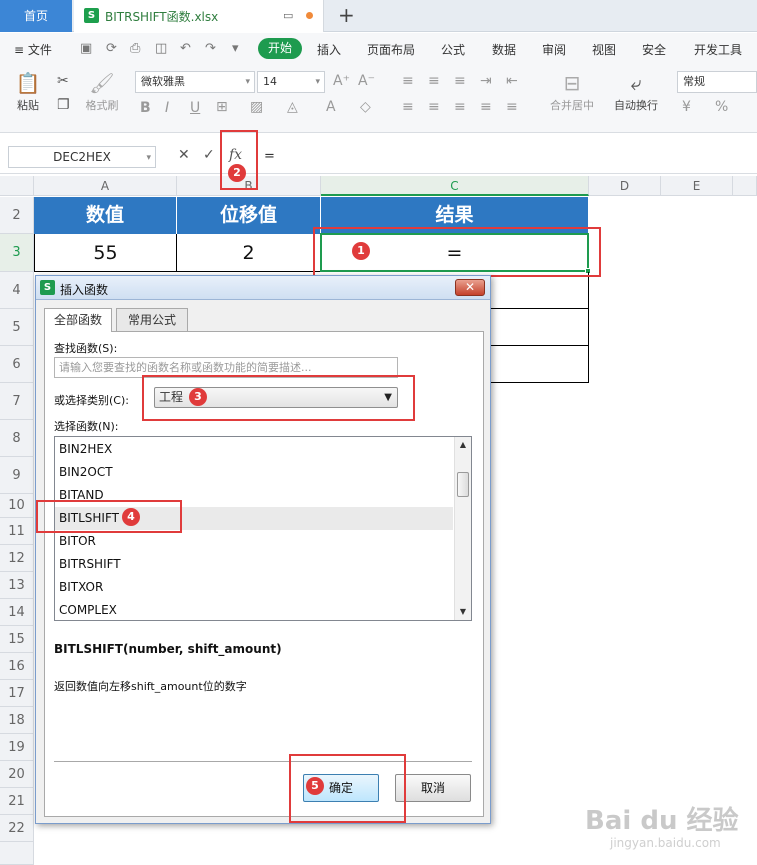  Describe the element at coordinates (209, 155) in the screenshot. I see `confirm-formula-icon: ✓` at that location.